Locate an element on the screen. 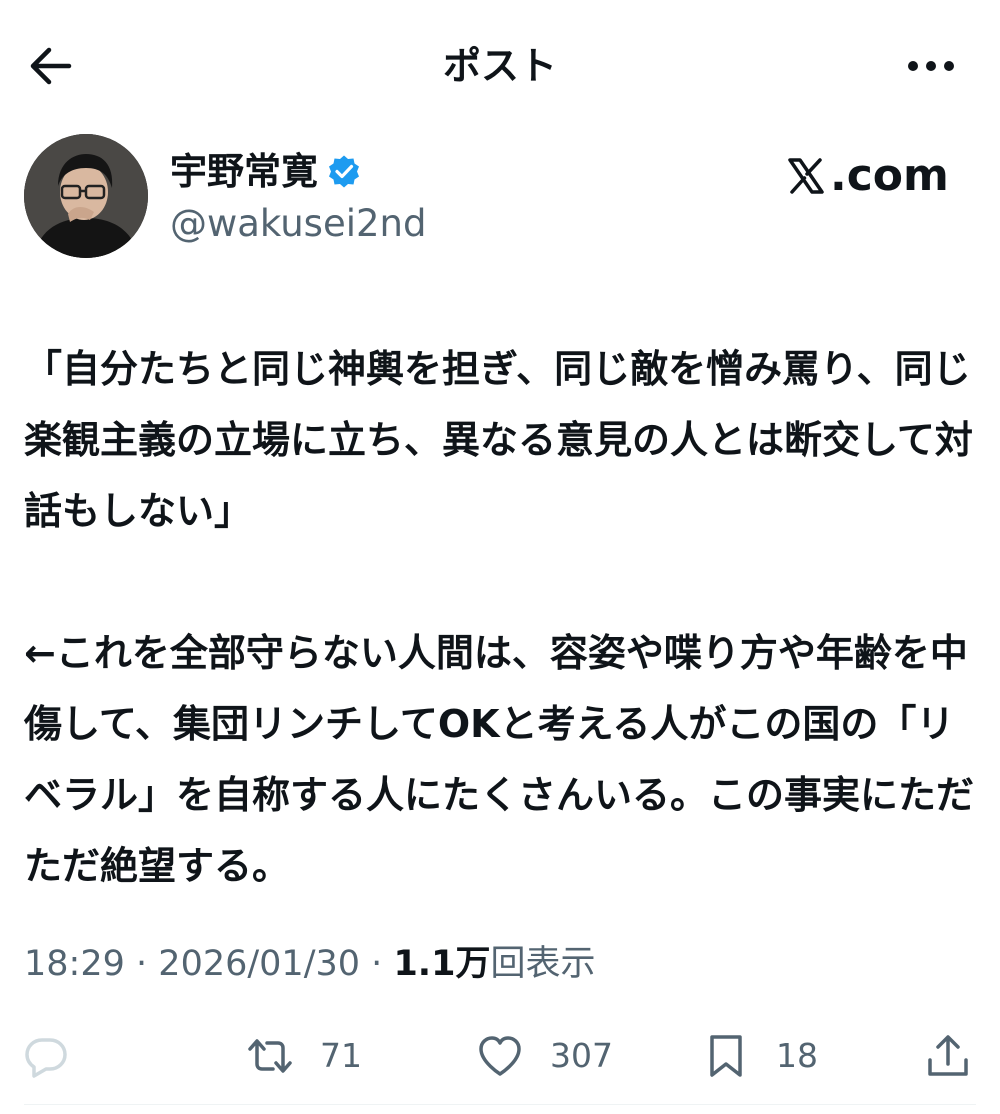 The image size is (1000, 1114). more-horizontal-icon is located at coordinates (931, 66).